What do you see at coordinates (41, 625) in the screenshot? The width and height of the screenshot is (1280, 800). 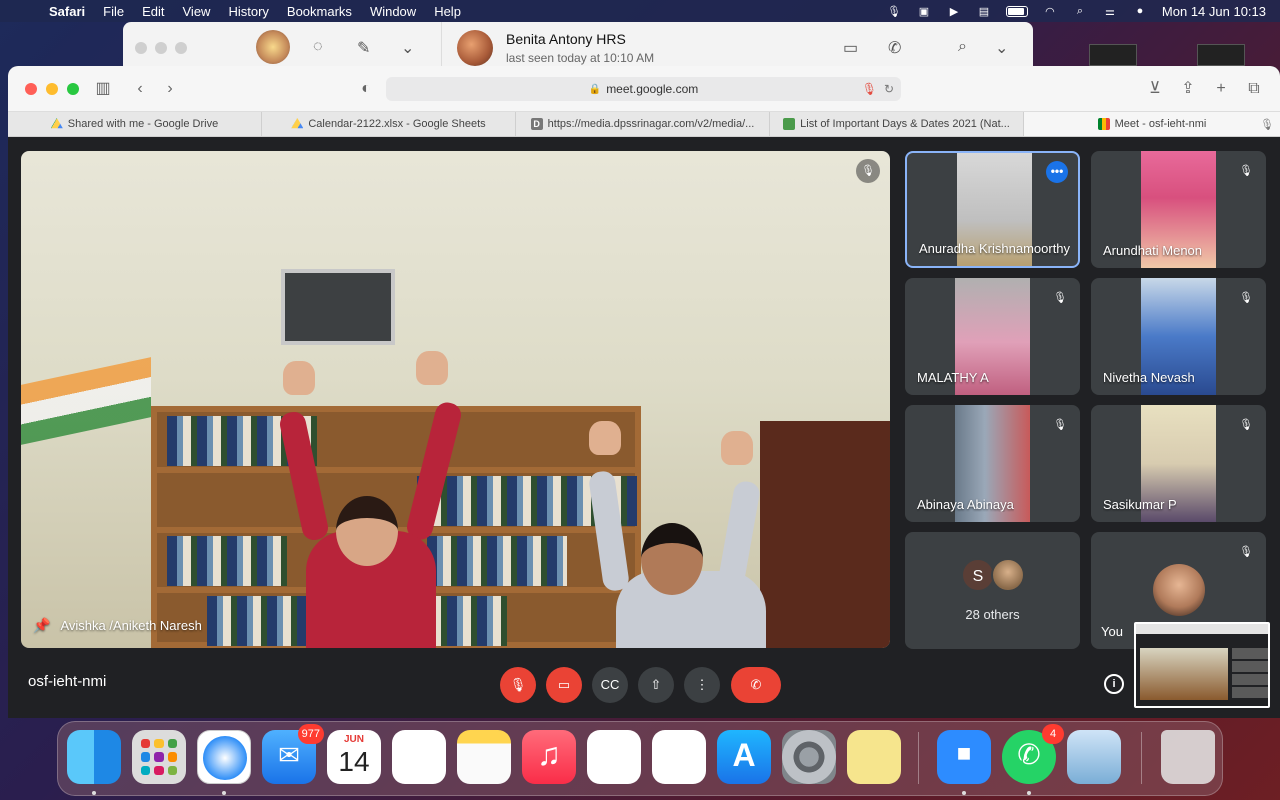 I see `pin-icon: 📌` at bounding box center [41, 625].